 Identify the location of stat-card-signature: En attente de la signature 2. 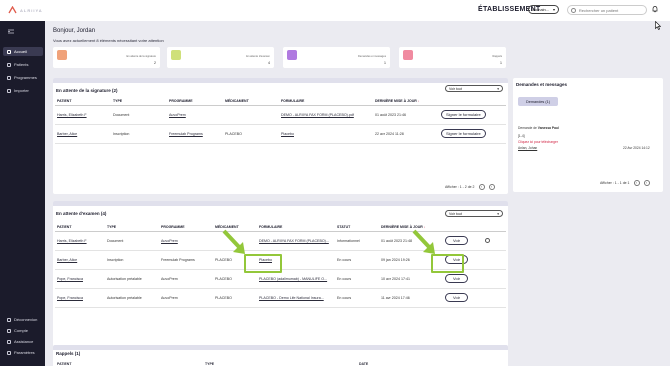
(106, 57).